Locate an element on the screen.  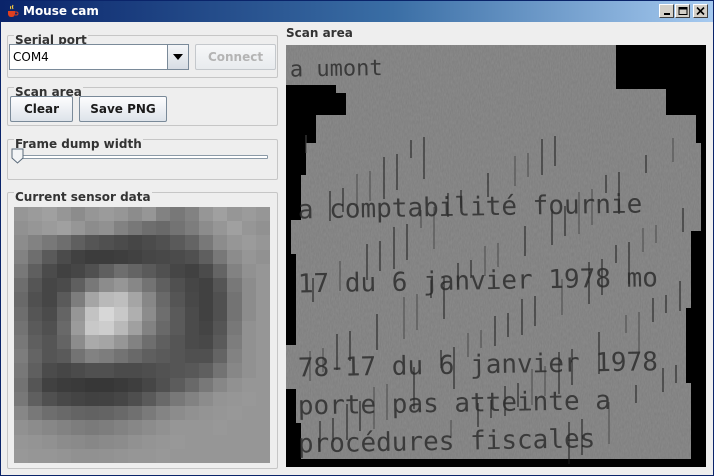
frame-dump-label: Frame dump width is located at coordinates (78, 144).